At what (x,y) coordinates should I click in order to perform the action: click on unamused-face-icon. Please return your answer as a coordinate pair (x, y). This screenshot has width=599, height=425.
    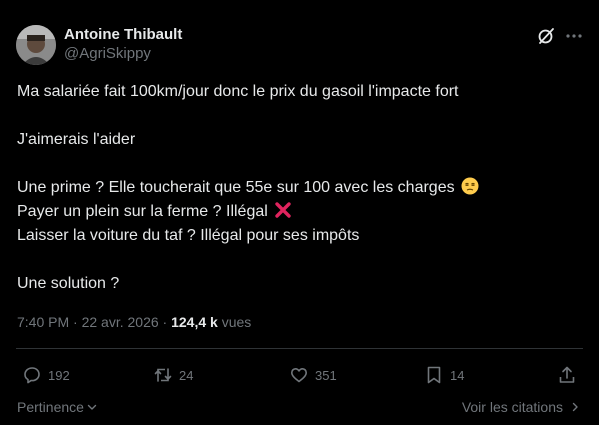
    Looking at the image, I should click on (470, 186).